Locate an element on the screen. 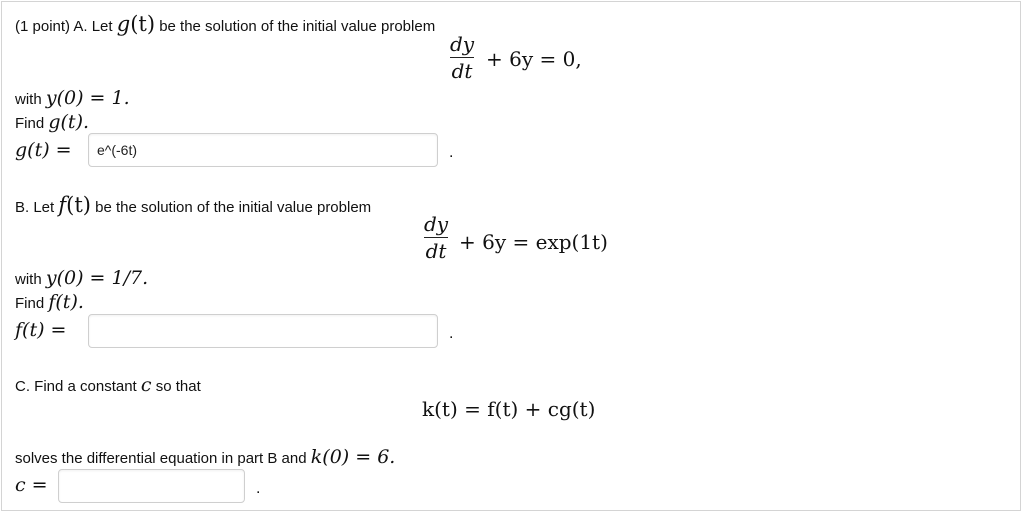 The image size is (1024, 514). part-c-answer-label: c = is located at coordinates (31, 485).